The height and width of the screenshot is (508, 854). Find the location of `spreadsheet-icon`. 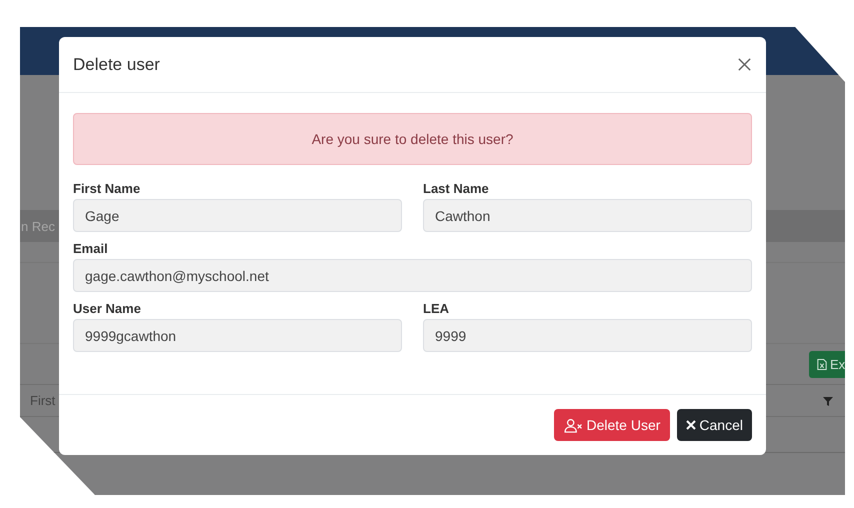

spreadsheet-icon is located at coordinates (822, 364).